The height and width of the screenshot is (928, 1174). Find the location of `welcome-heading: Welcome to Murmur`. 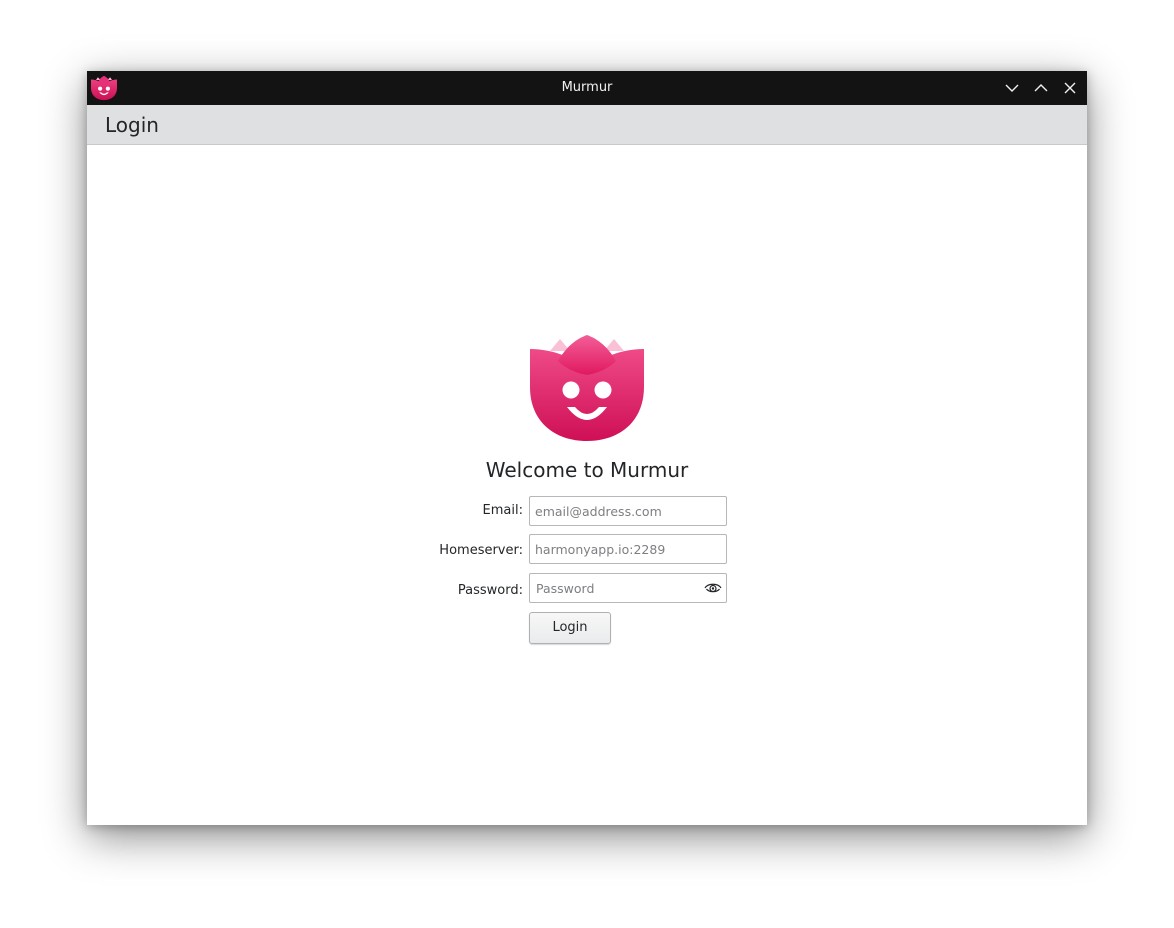

welcome-heading: Welcome to Murmur is located at coordinates (587, 470).